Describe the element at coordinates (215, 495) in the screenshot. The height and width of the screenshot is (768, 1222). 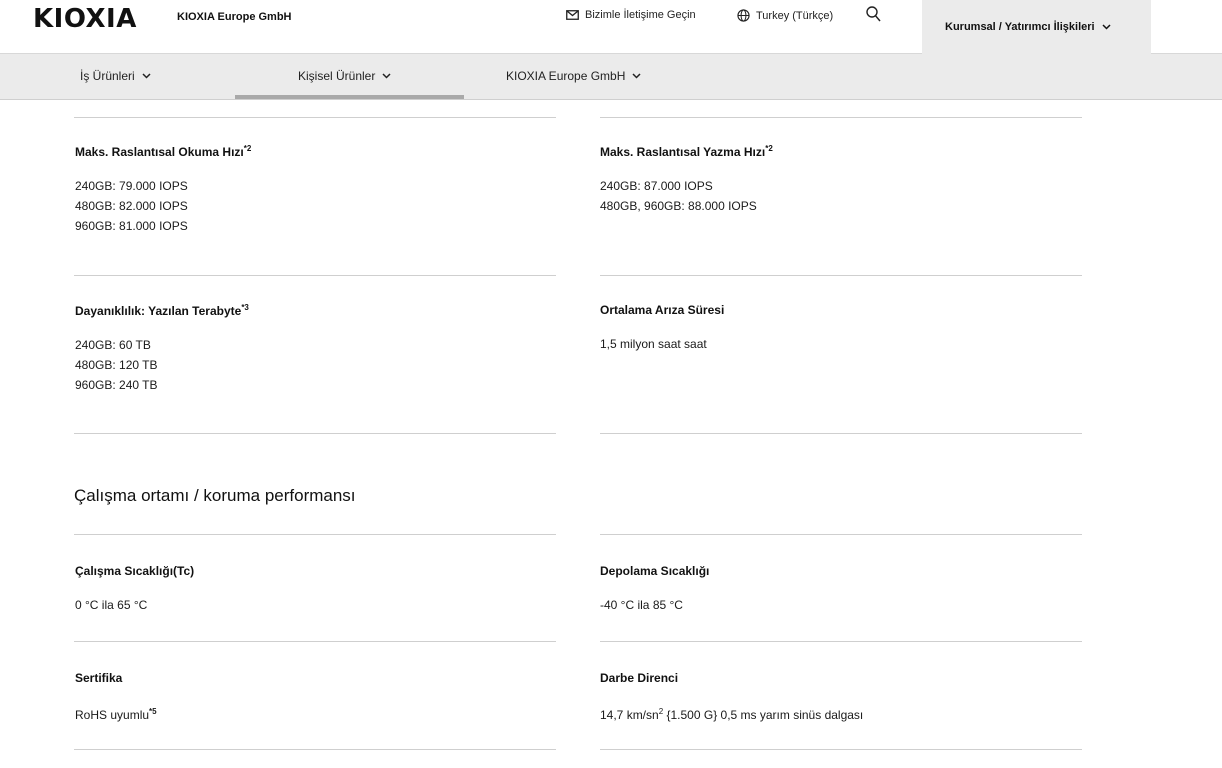
I see `section-title: Çalışma ortamı / koruma performansı` at that location.